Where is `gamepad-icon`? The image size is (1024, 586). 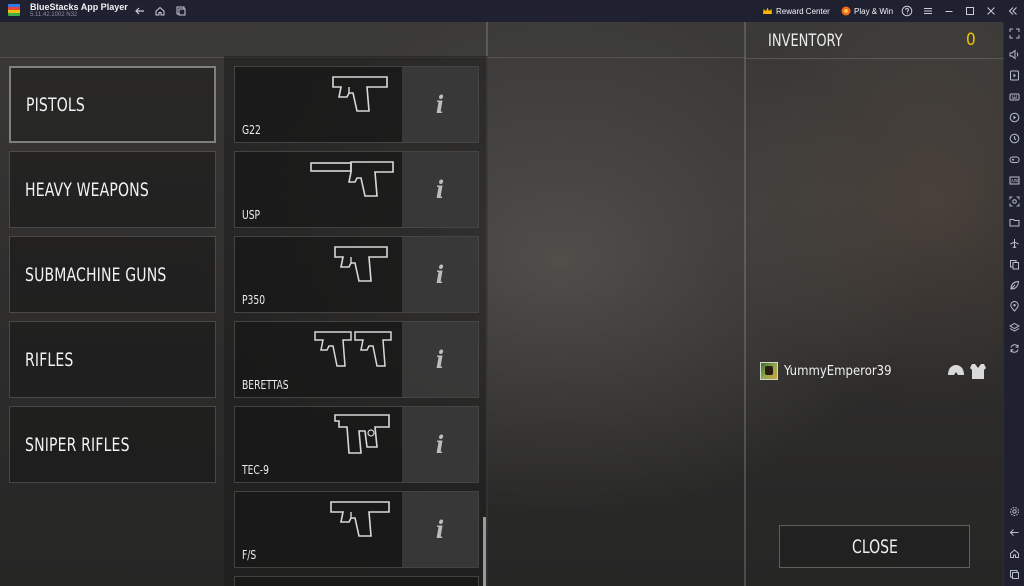 gamepad-icon is located at coordinates (1014, 159).